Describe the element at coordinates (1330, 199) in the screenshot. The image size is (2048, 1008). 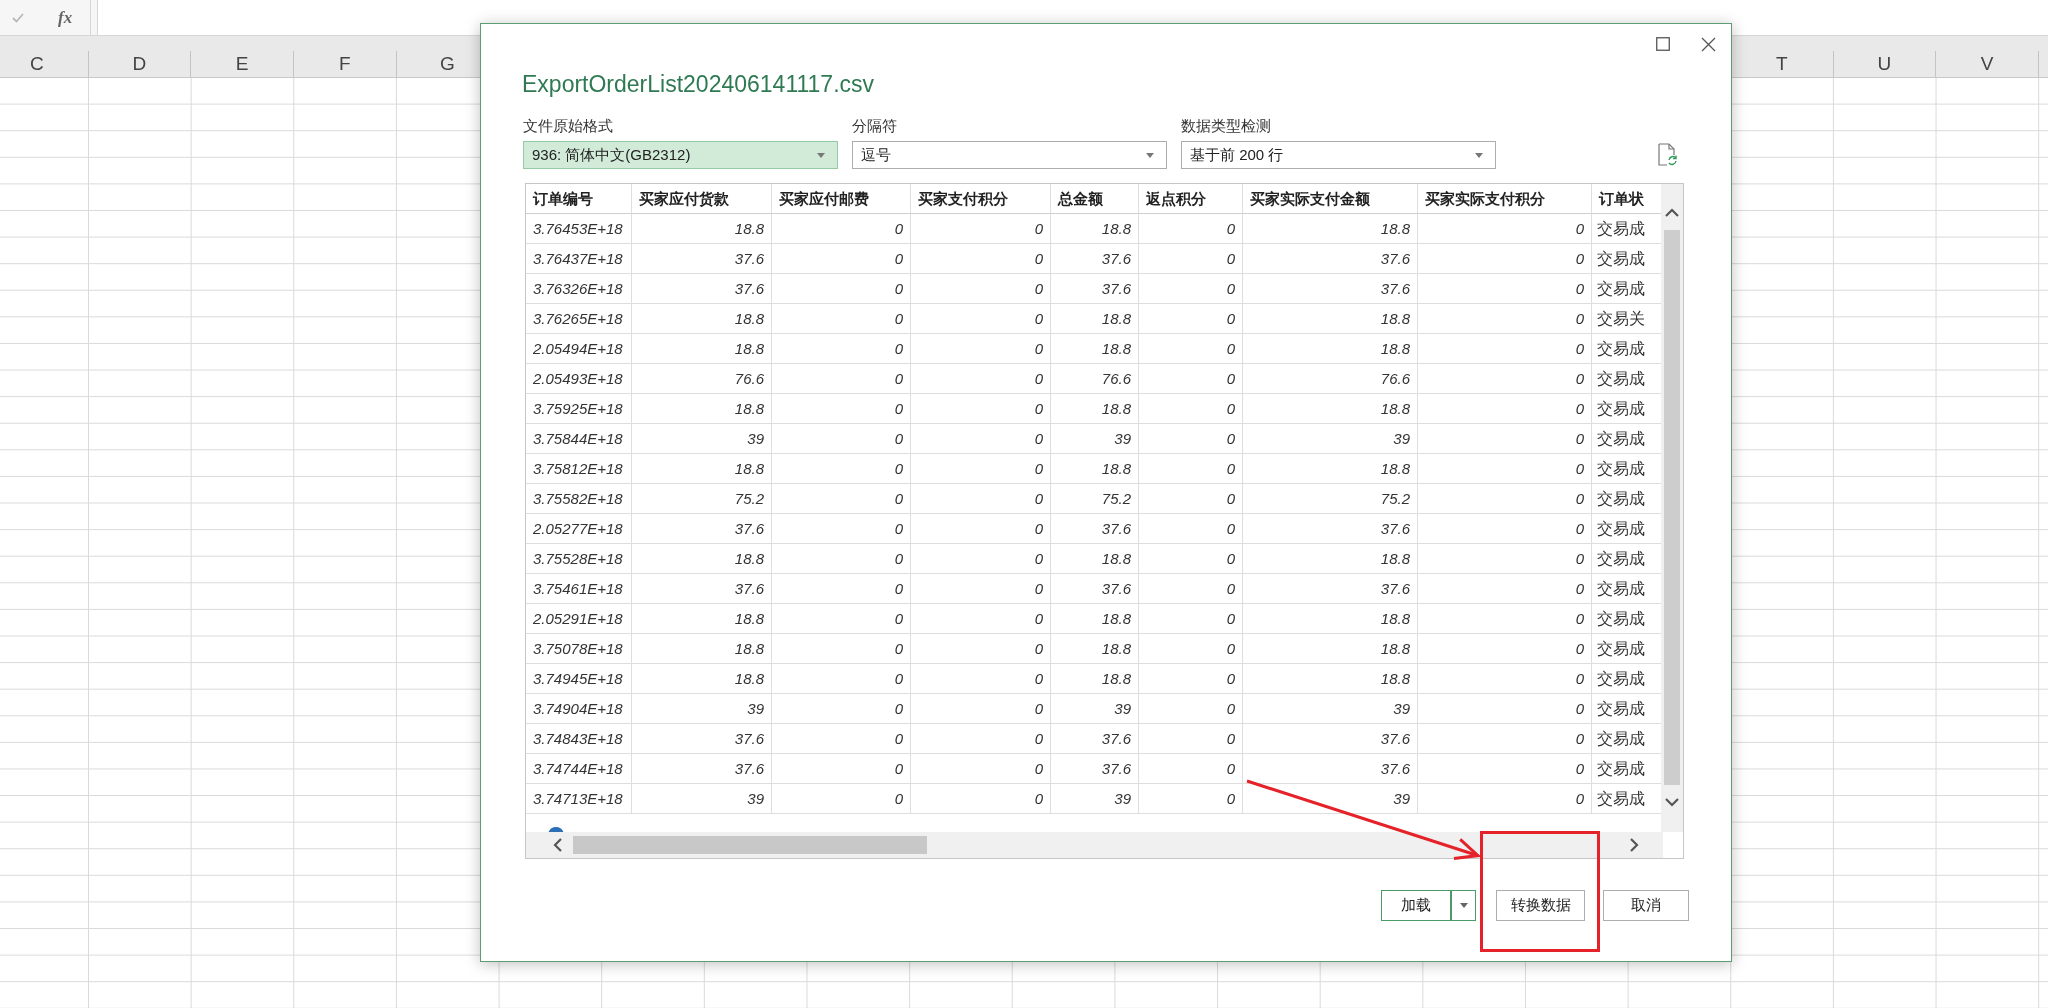
I see `column-header: 买家实际支付金额` at that location.